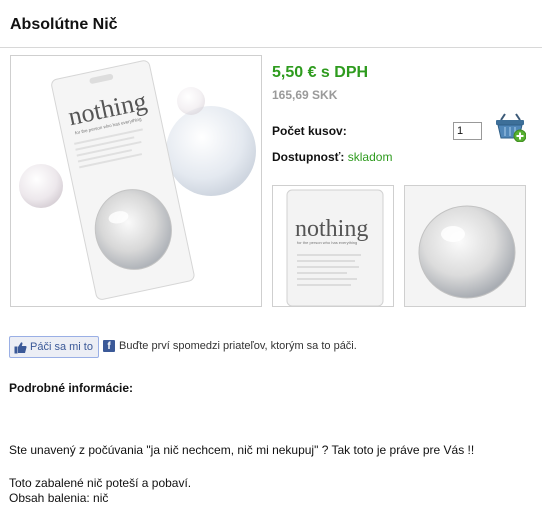 The height and width of the screenshot is (528, 542). I want to click on thumbnail-dome-image, so click(465, 246).